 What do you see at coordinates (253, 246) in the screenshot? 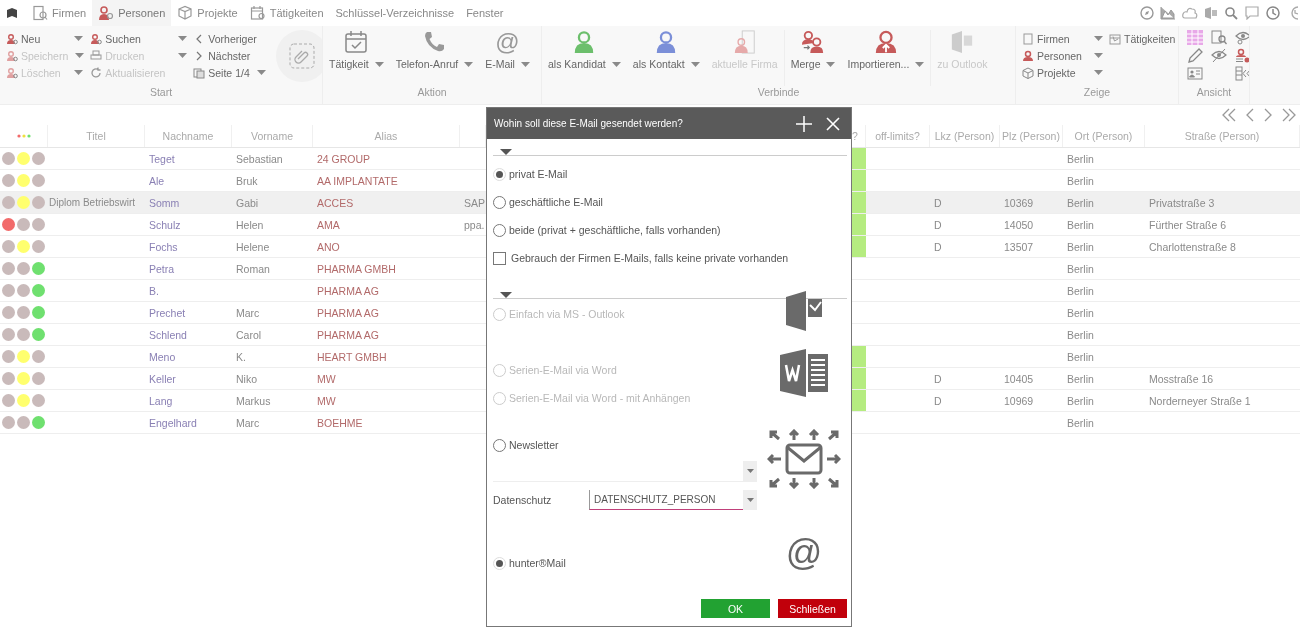
I see `table-cell: Helene` at bounding box center [253, 246].